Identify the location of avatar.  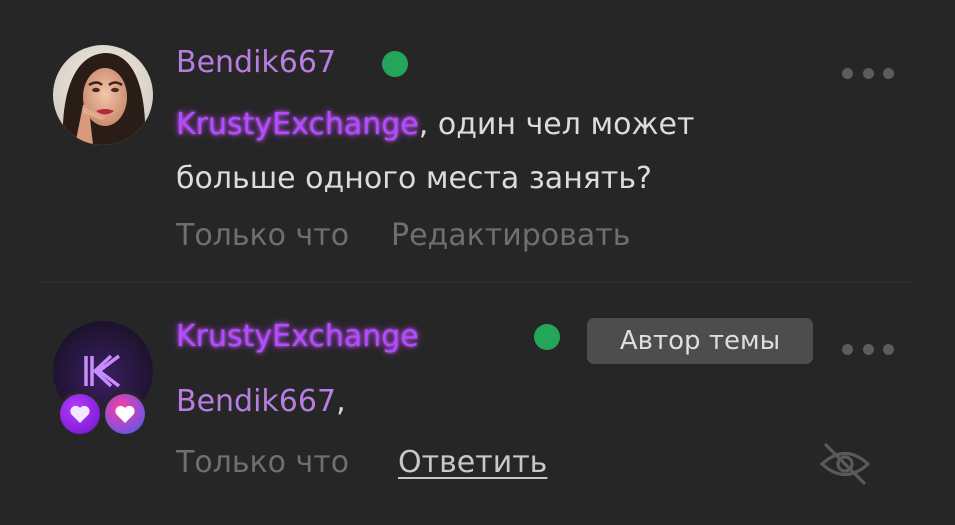
(103, 95).